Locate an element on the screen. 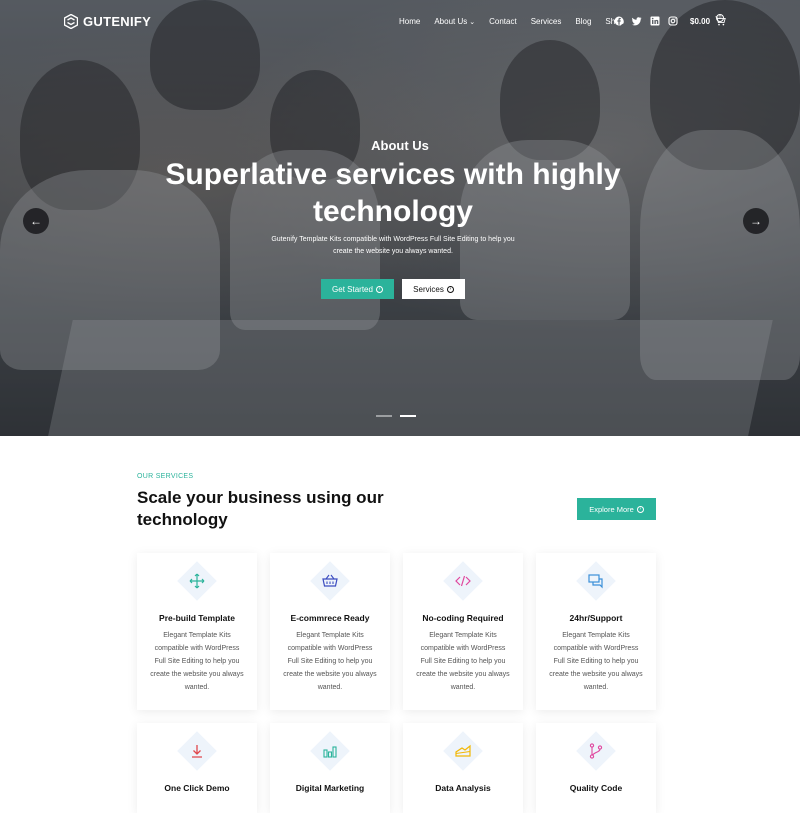 The height and width of the screenshot is (813, 800). service-title: No-coding Required is located at coordinates (463, 618).